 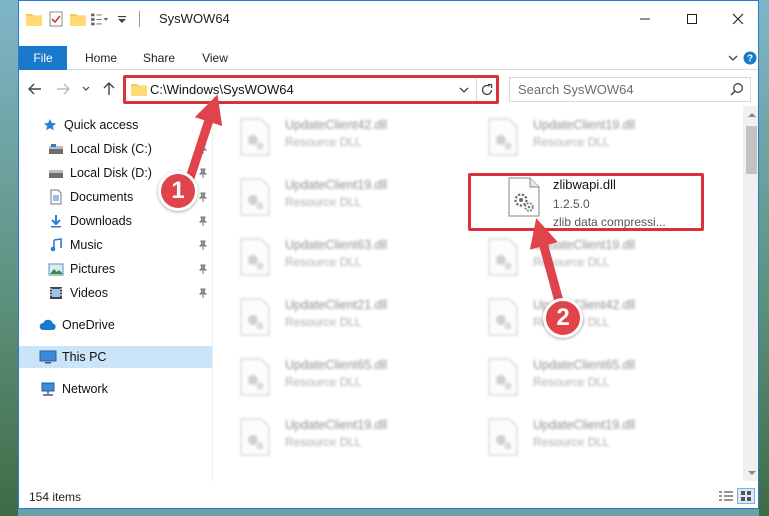 What do you see at coordinates (563, 318) in the screenshot?
I see `step-badge-2: 2` at bounding box center [563, 318].